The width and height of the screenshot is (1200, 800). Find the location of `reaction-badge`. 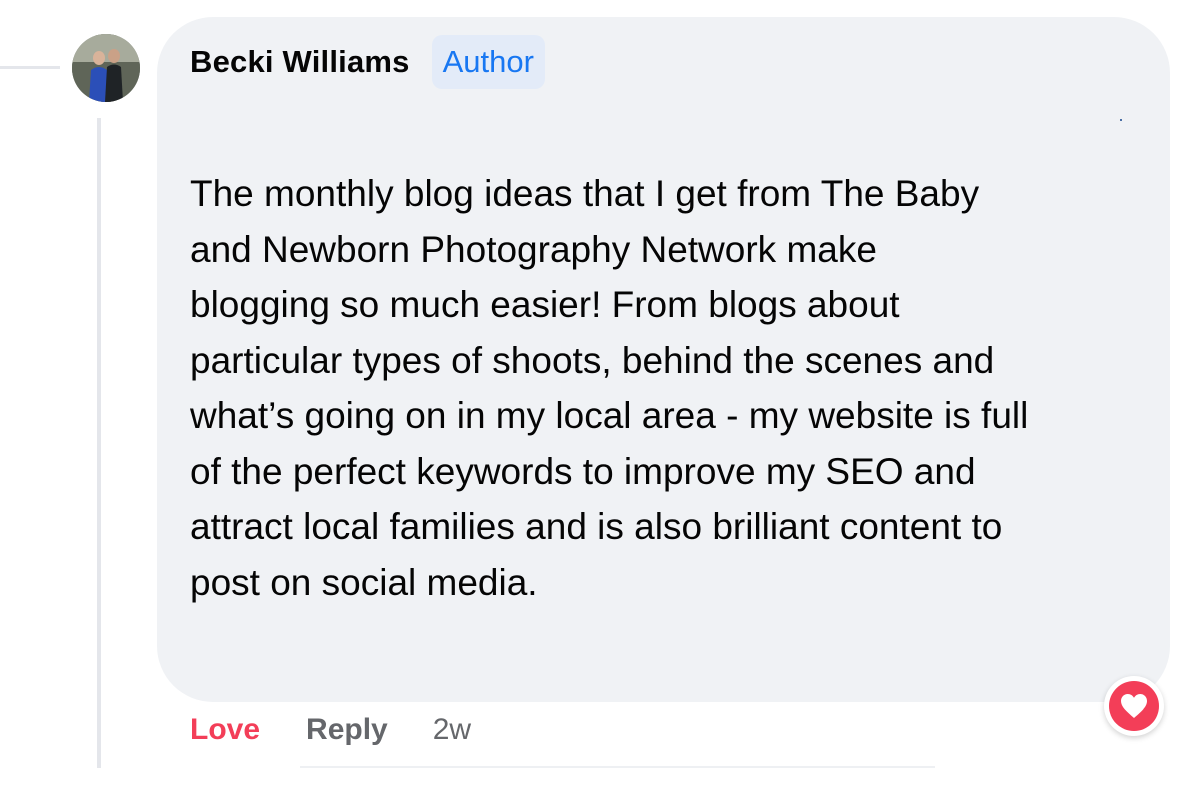

reaction-badge is located at coordinates (1134, 706).